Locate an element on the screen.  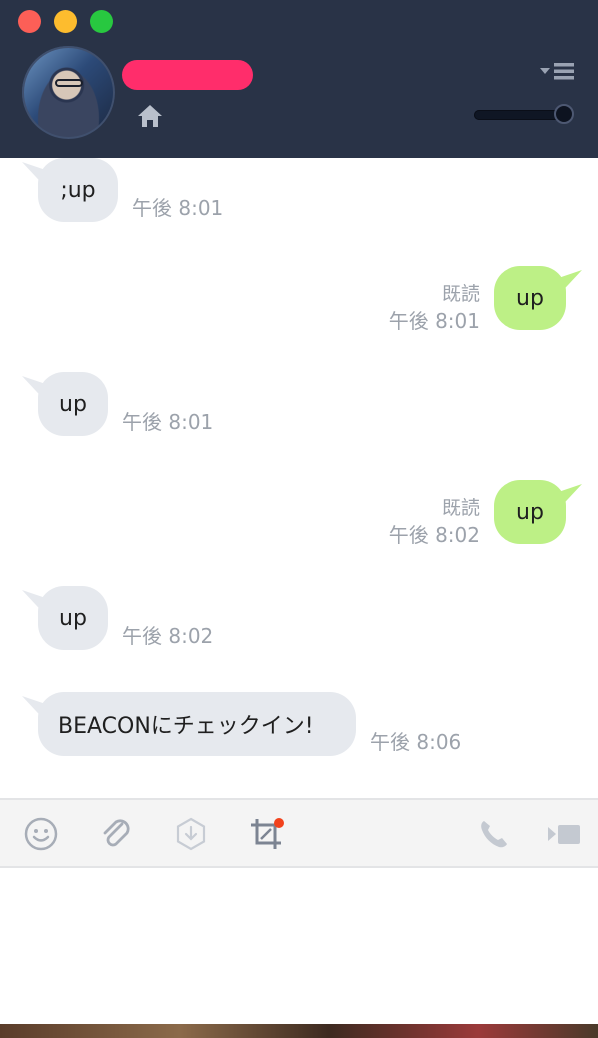
video-call-icon is located at coordinates (564, 834).